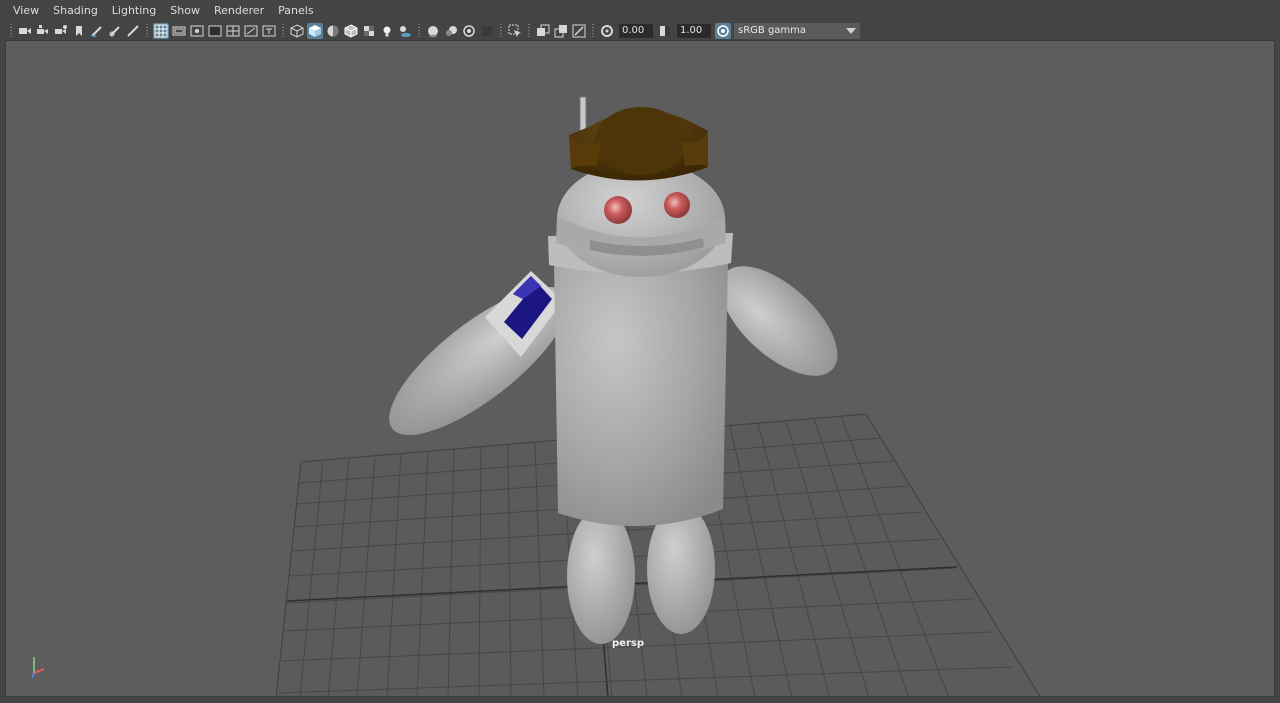  I want to click on resolution-gate-button, so click(197, 31).